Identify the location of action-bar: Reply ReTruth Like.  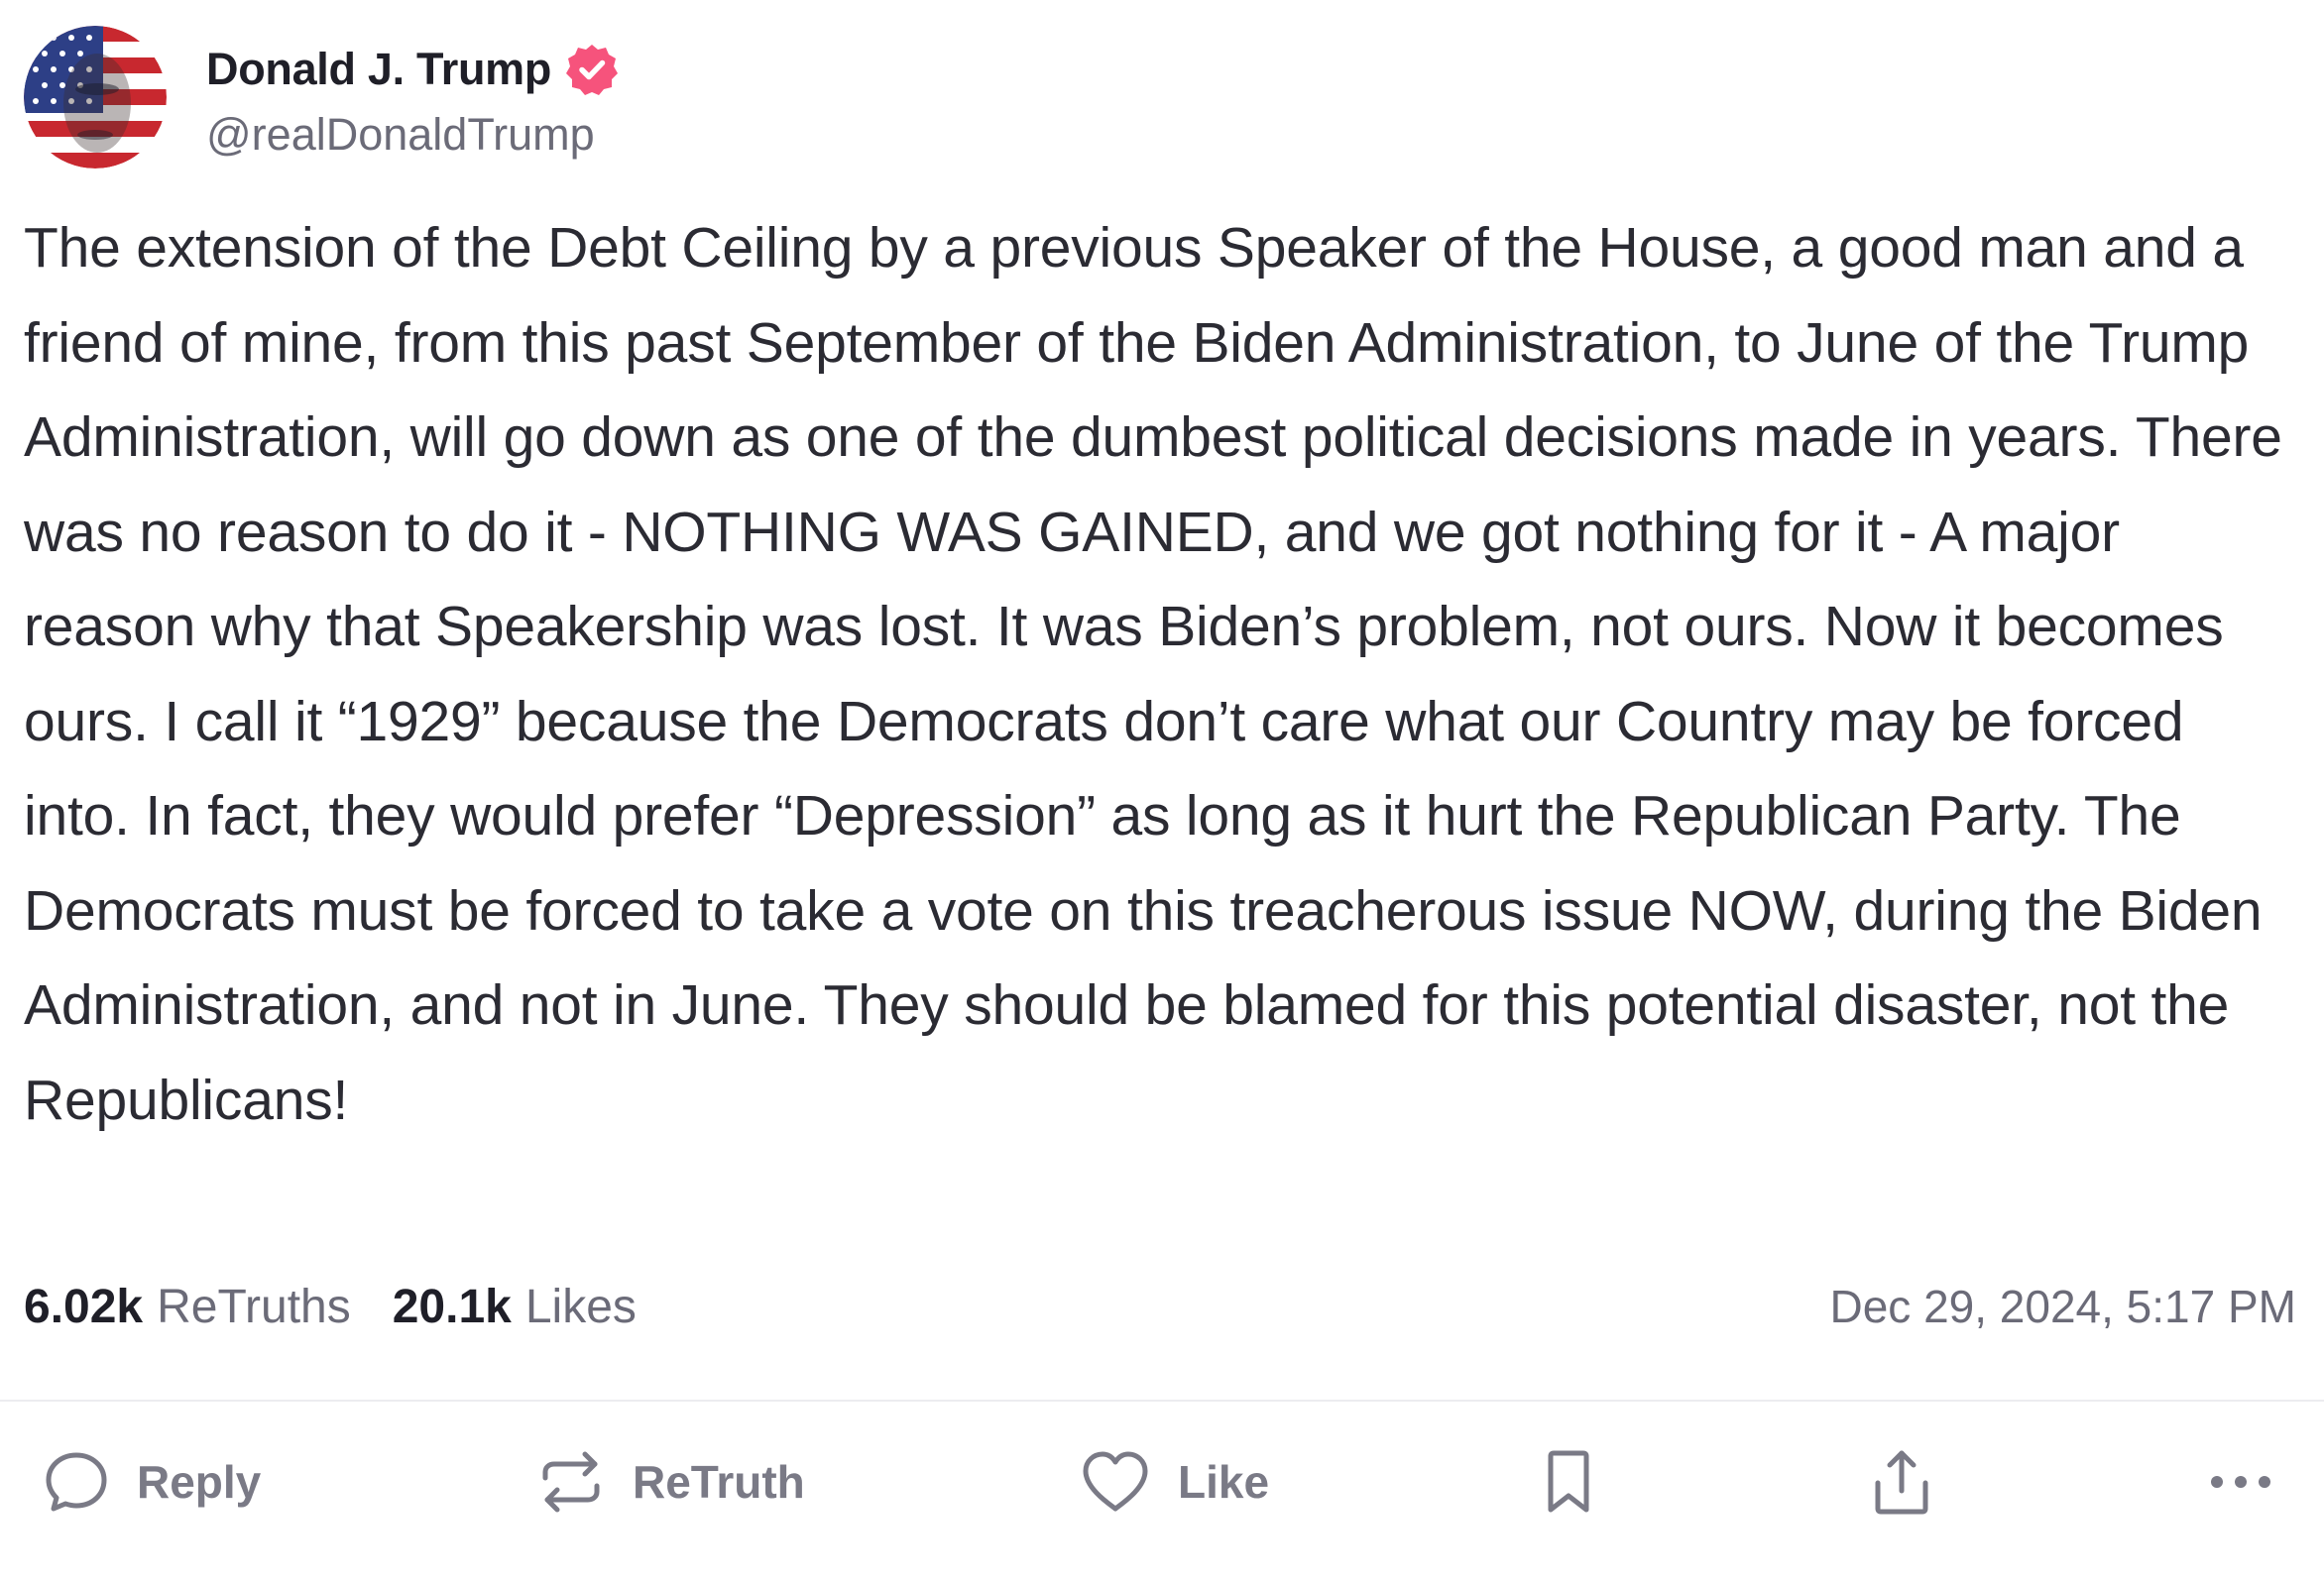
(1162, 1481).